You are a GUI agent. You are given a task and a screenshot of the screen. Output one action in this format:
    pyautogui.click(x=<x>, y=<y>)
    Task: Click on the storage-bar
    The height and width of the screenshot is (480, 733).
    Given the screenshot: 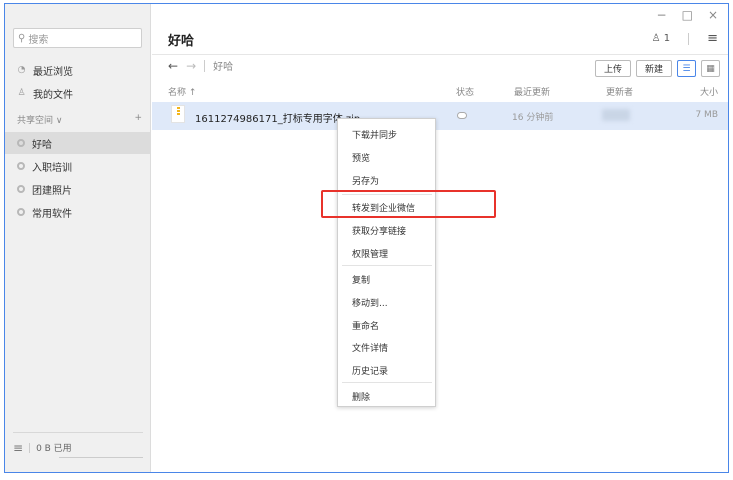 What is the action you would take?
    pyautogui.click(x=101, y=457)
    